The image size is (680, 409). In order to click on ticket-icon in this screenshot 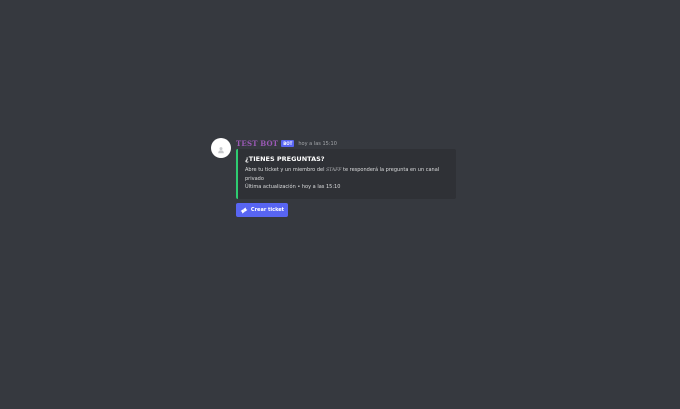, I will do `click(244, 210)`.